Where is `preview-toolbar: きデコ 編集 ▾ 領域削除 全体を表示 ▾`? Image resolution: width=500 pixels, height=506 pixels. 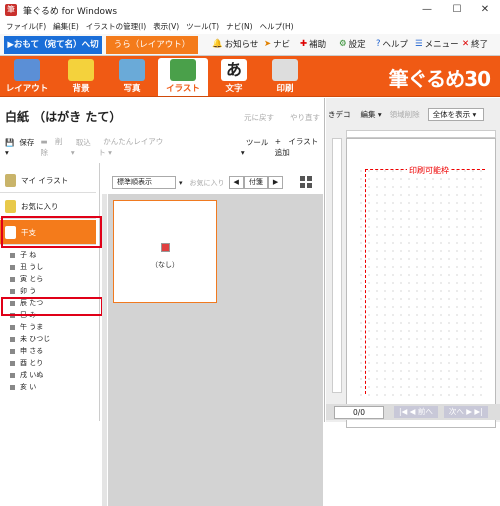 preview-toolbar: きデコ 編集 ▾ 領域削除 全体を表示 ▾ is located at coordinates (413, 114).